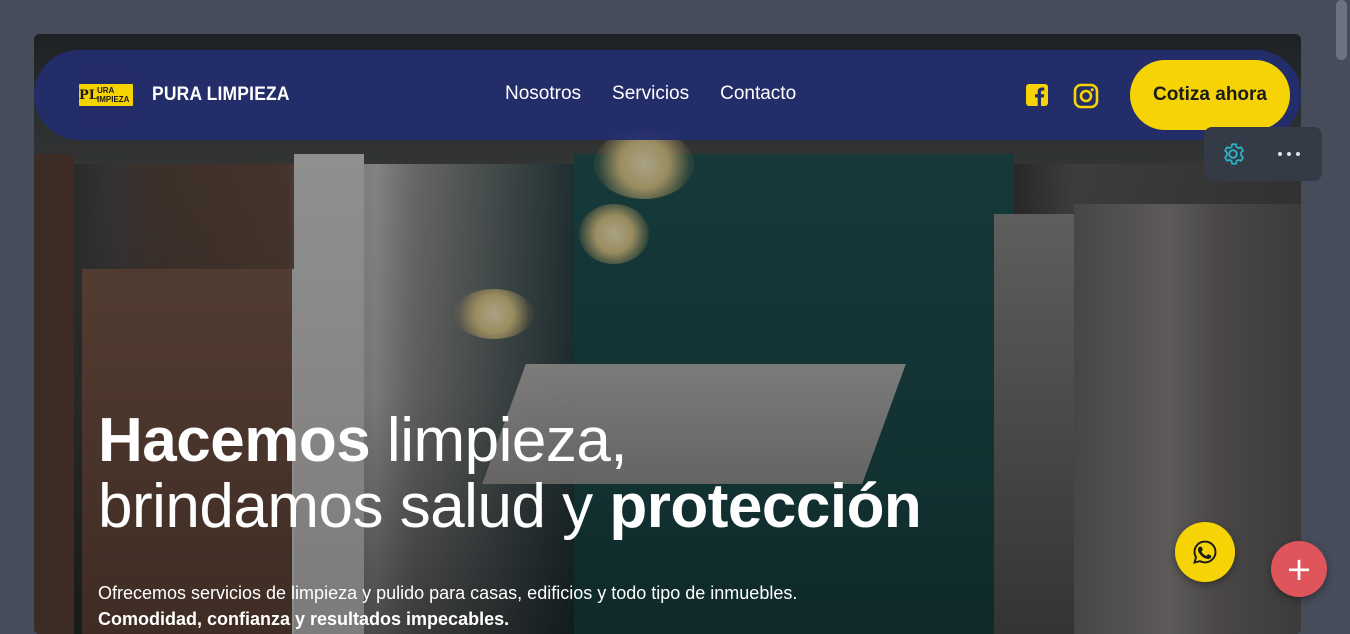 This screenshot has height=634, width=1350. Describe the element at coordinates (106, 90) in the screenshot. I see `logo-word-1: URA` at that location.